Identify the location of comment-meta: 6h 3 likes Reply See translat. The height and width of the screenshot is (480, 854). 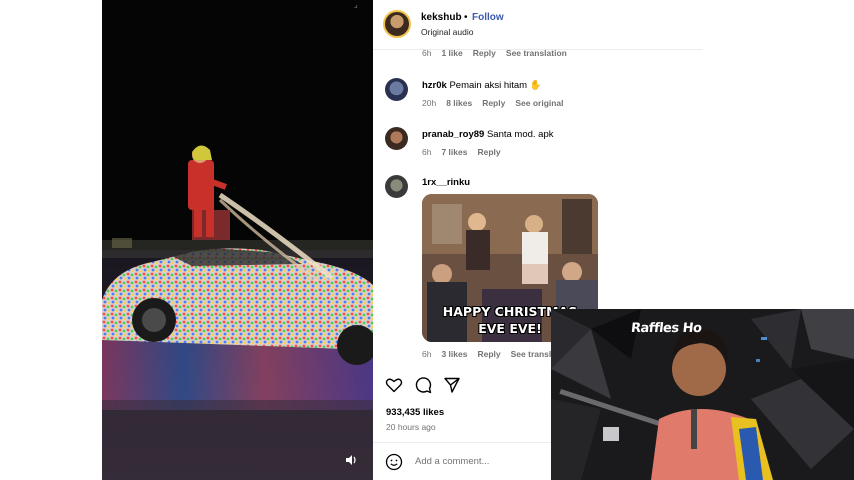
(495, 354).